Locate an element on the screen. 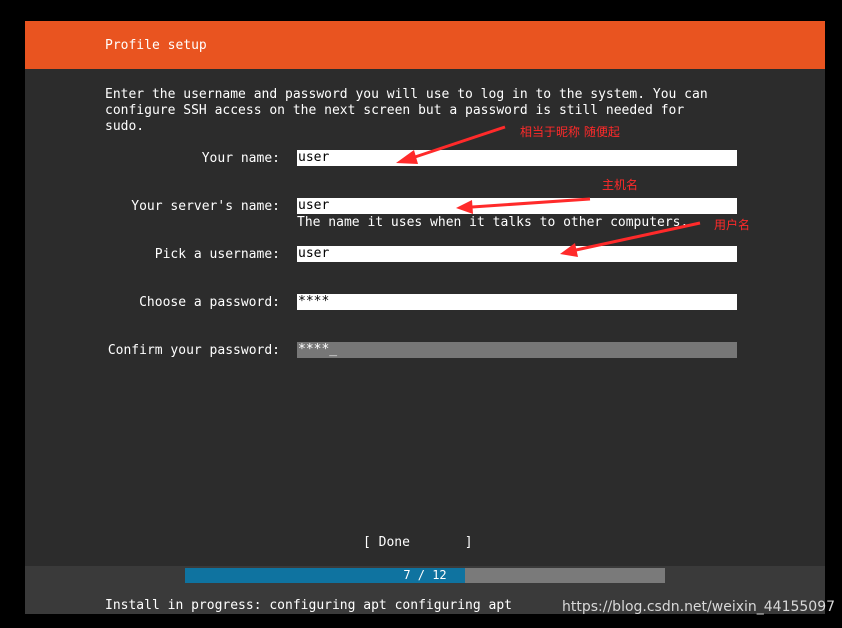  arrow-nickname-icon is located at coordinates (451, 144).